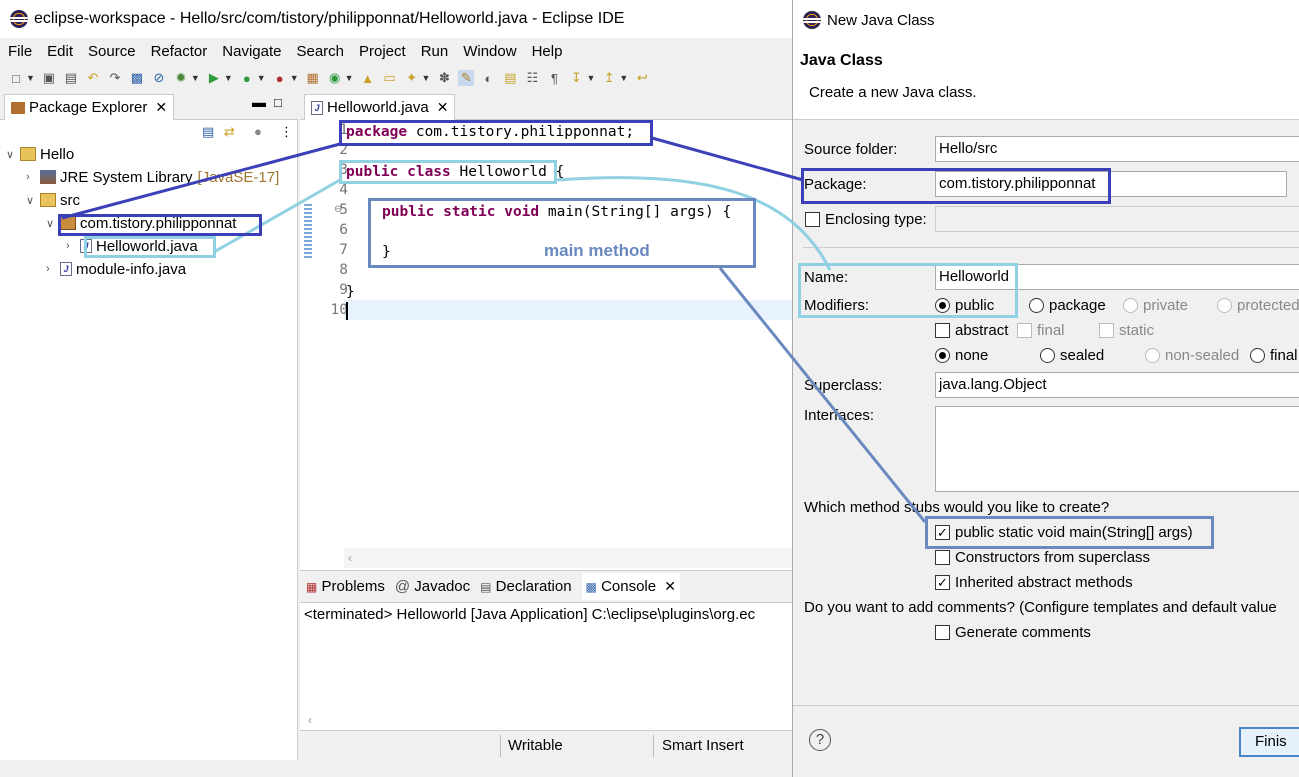 The width and height of the screenshot is (1299, 777). Describe the element at coordinates (40, 154) in the screenshot. I see `tree-project: ∨ Hello` at that location.